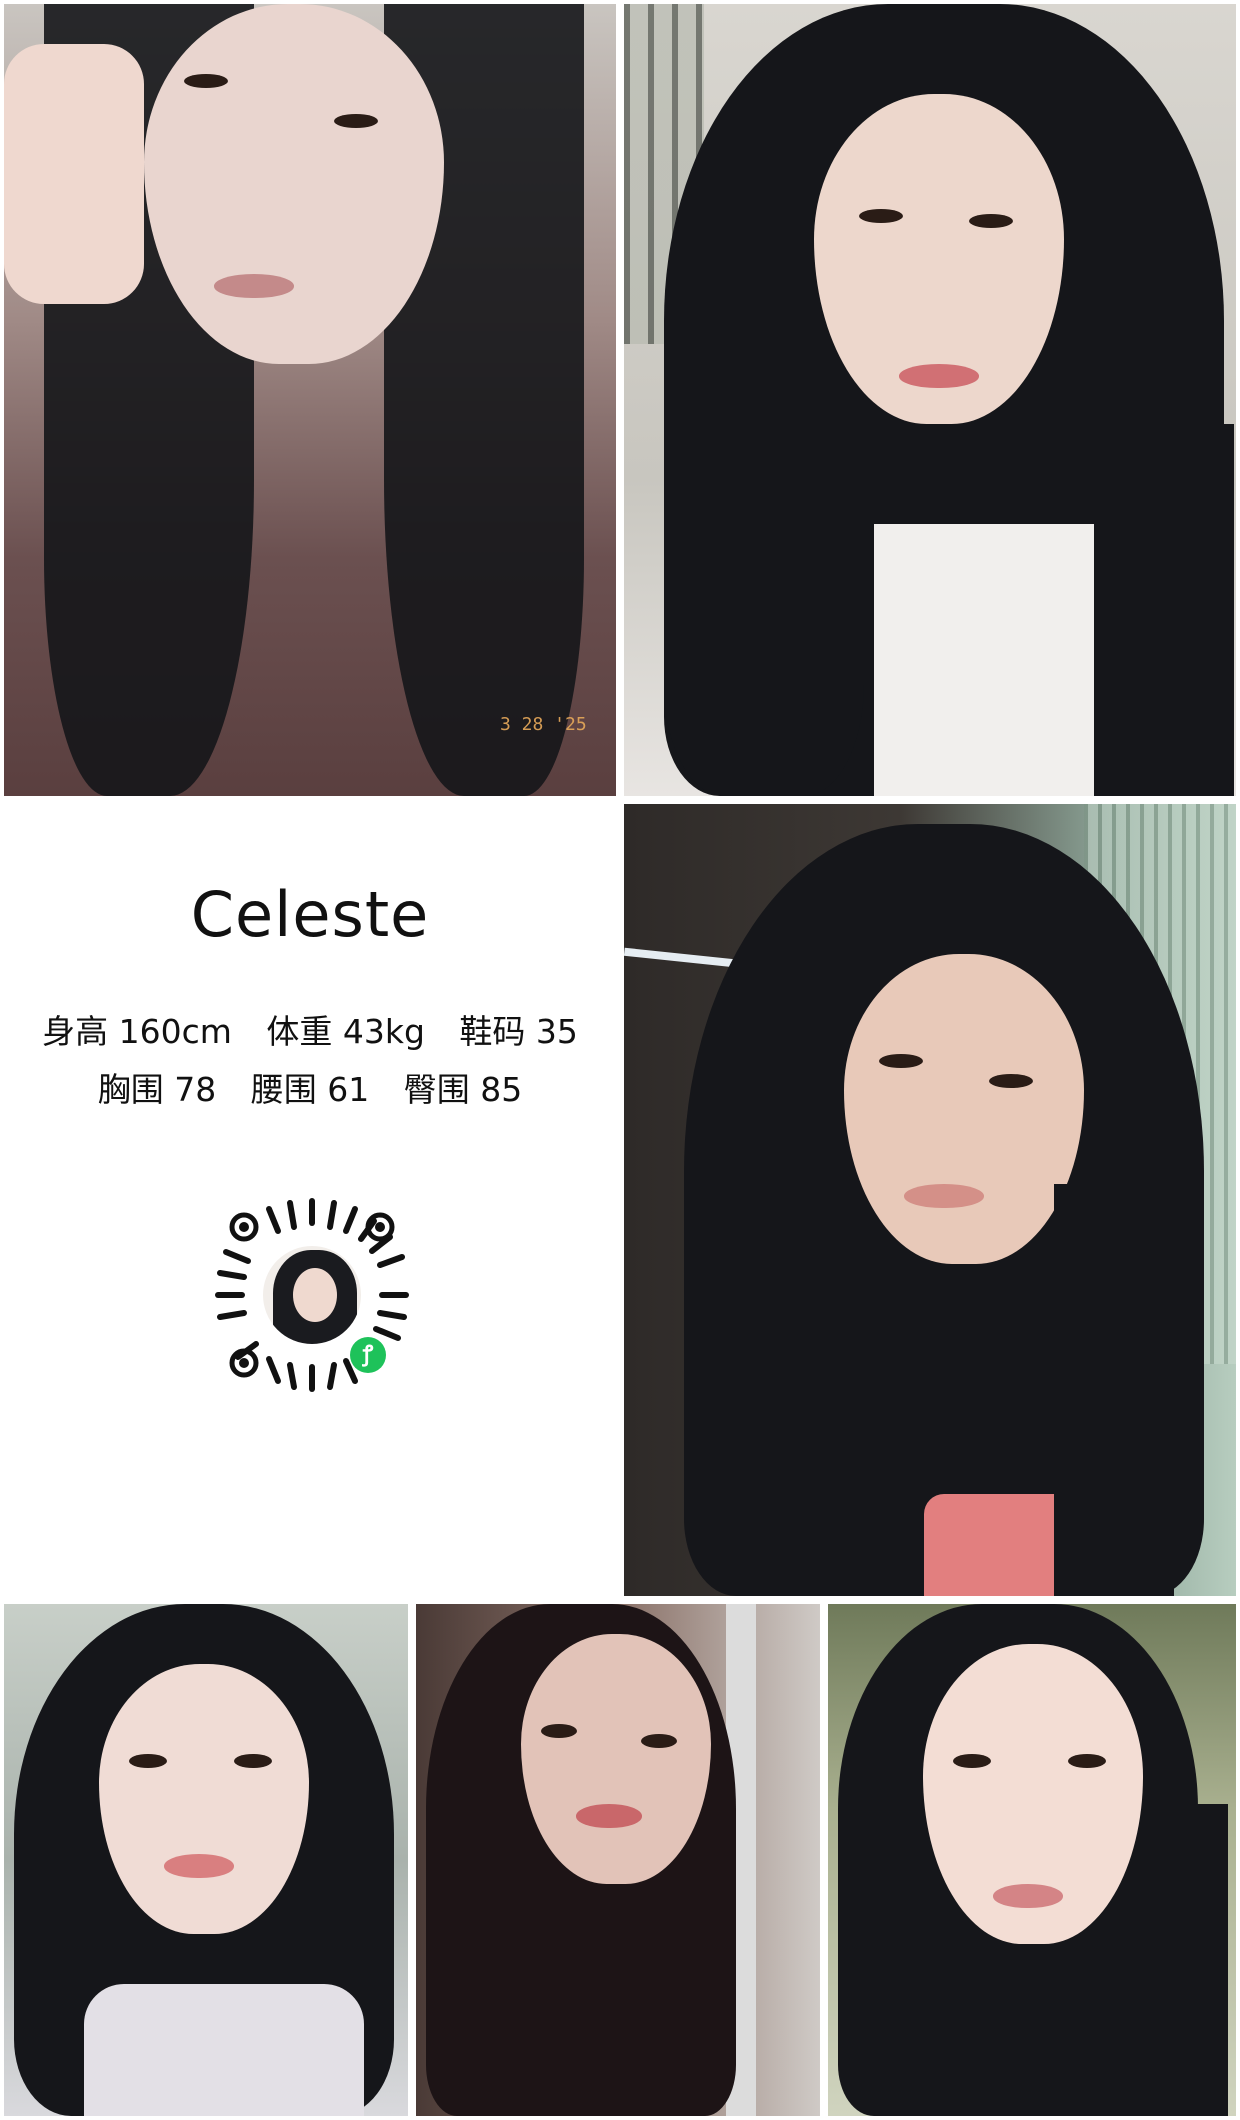 The width and height of the screenshot is (1240, 2120). Describe the element at coordinates (518, 1031) in the screenshot. I see `stat-shoe-size: 鞋码 35` at that location.